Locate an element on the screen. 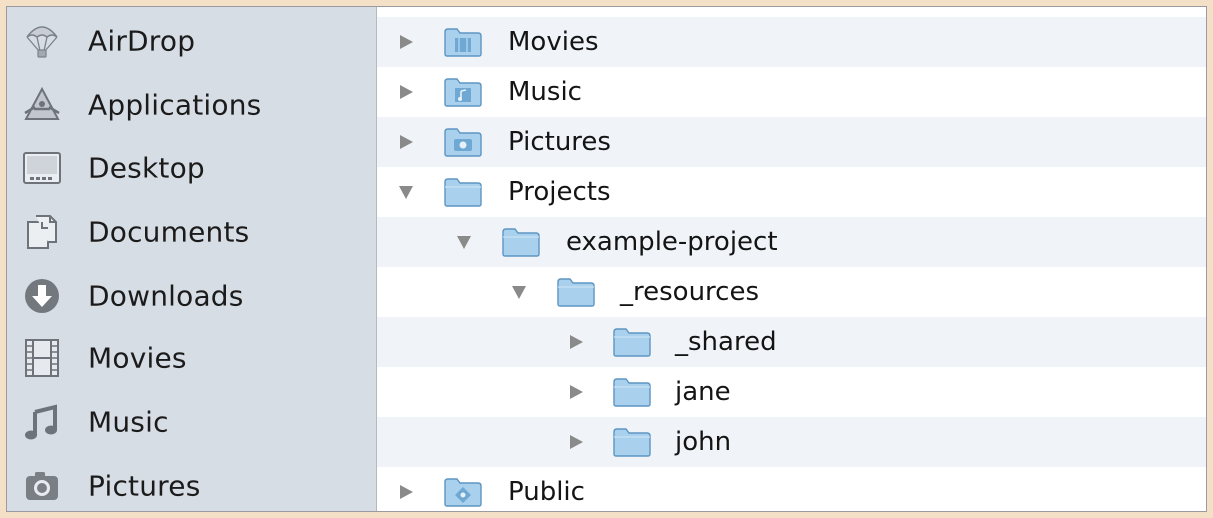  outline-row-label: _resources is located at coordinates (690, 292).